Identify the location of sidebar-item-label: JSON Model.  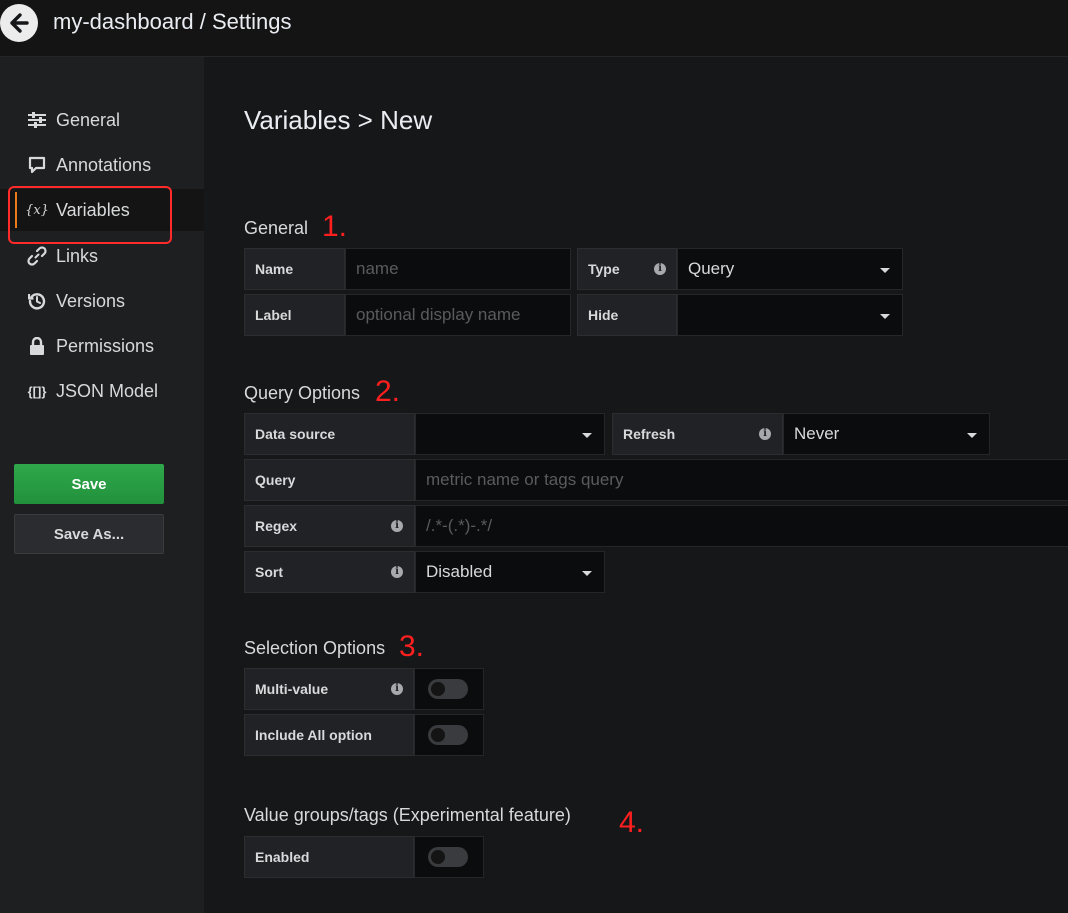
(107, 390).